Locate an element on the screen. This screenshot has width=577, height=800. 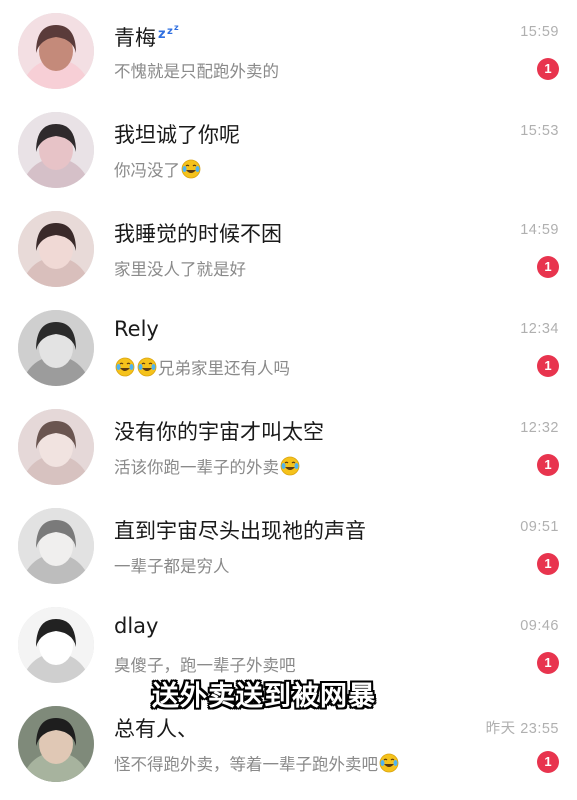
chat-name-text: 直到宇宙尽头出现祂的声音 is located at coordinates (240, 531).